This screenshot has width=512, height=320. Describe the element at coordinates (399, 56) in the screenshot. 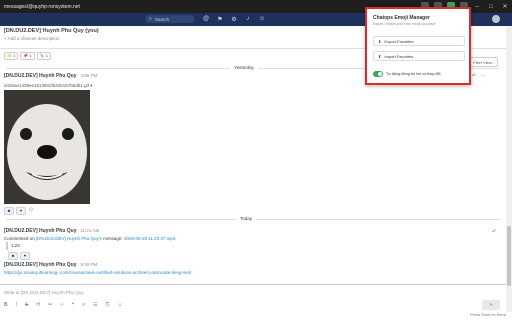

I see `import-label: Import Favorites` at that location.